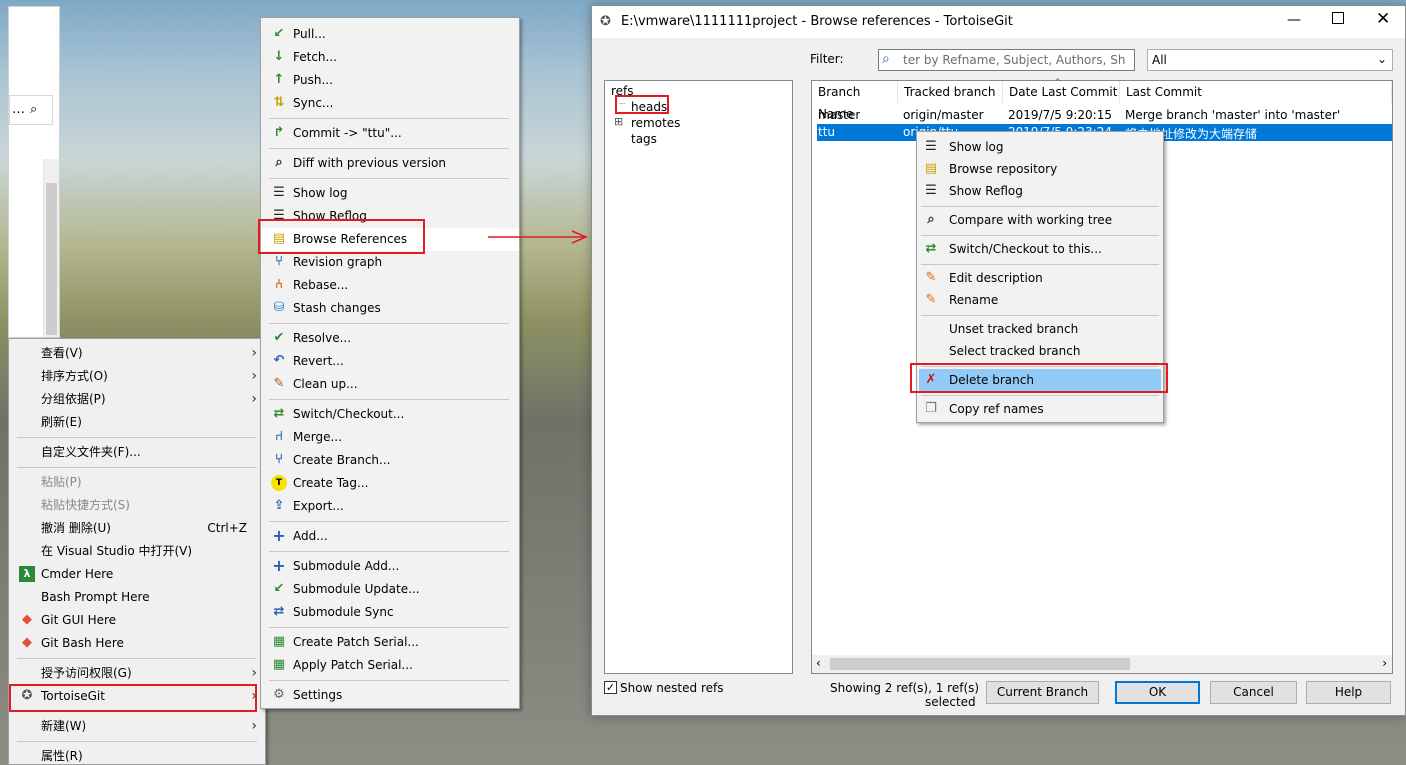 The image size is (1406, 765). What do you see at coordinates (1256, 92) in the screenshot?
I see `column-header-last-commit: Last Commit` at bounding box center [1256, 92].